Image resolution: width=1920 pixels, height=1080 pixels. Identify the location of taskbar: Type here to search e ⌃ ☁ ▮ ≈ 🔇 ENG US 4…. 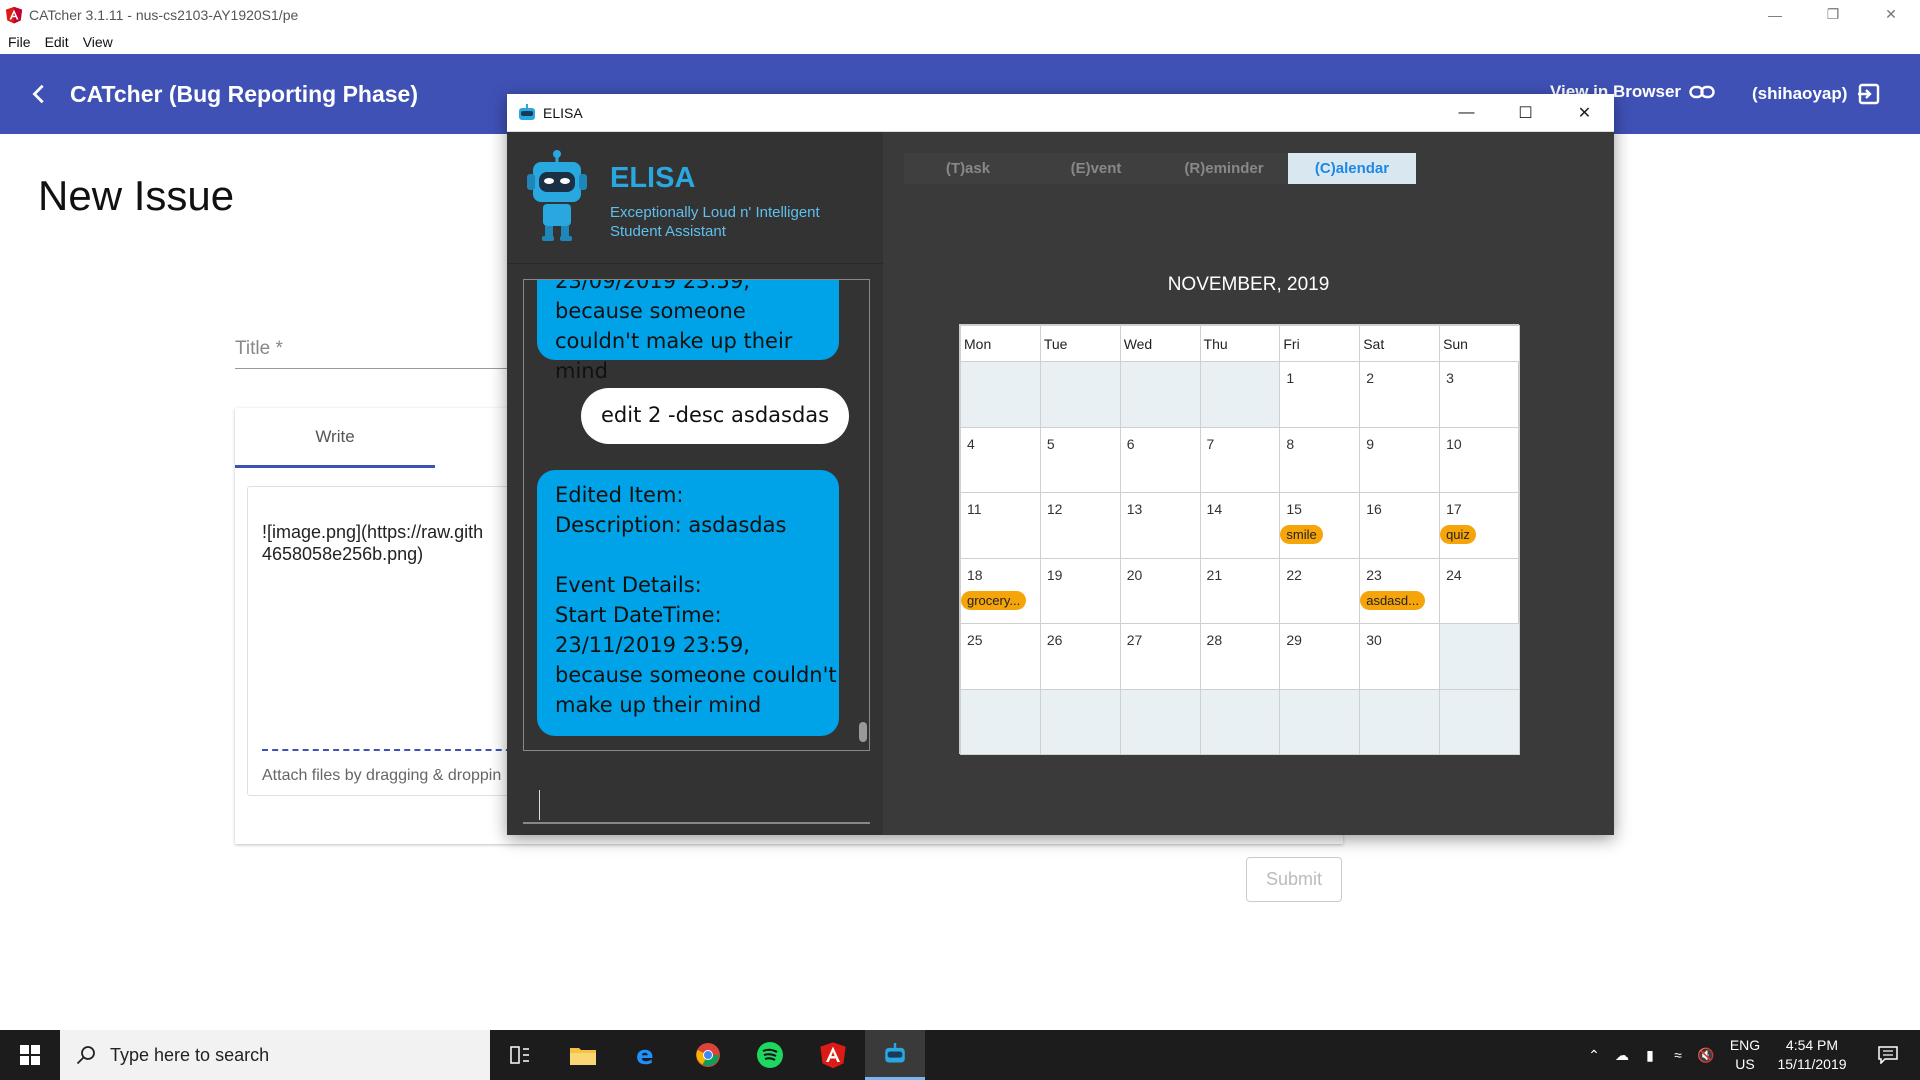
(960, 1055).